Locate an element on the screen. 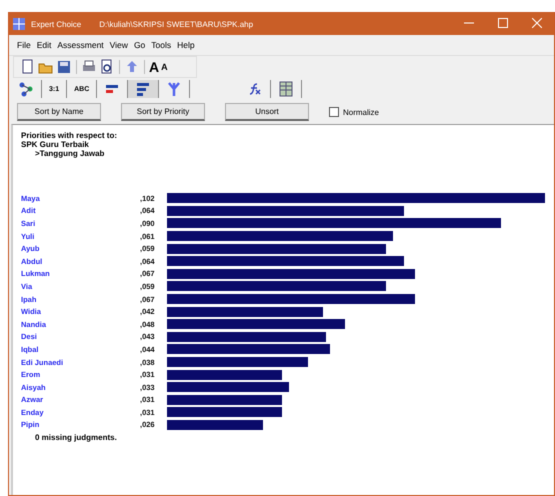 The height and width of the screenshot is (496, 555). bar-chart-icon is located at coordinates (143, 89).